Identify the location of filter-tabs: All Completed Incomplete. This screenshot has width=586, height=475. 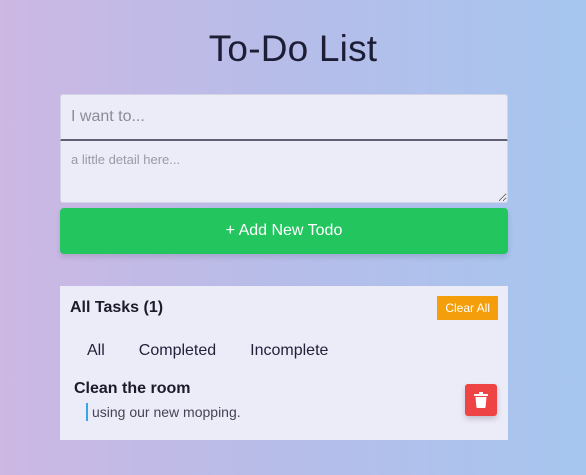
(207, 351).